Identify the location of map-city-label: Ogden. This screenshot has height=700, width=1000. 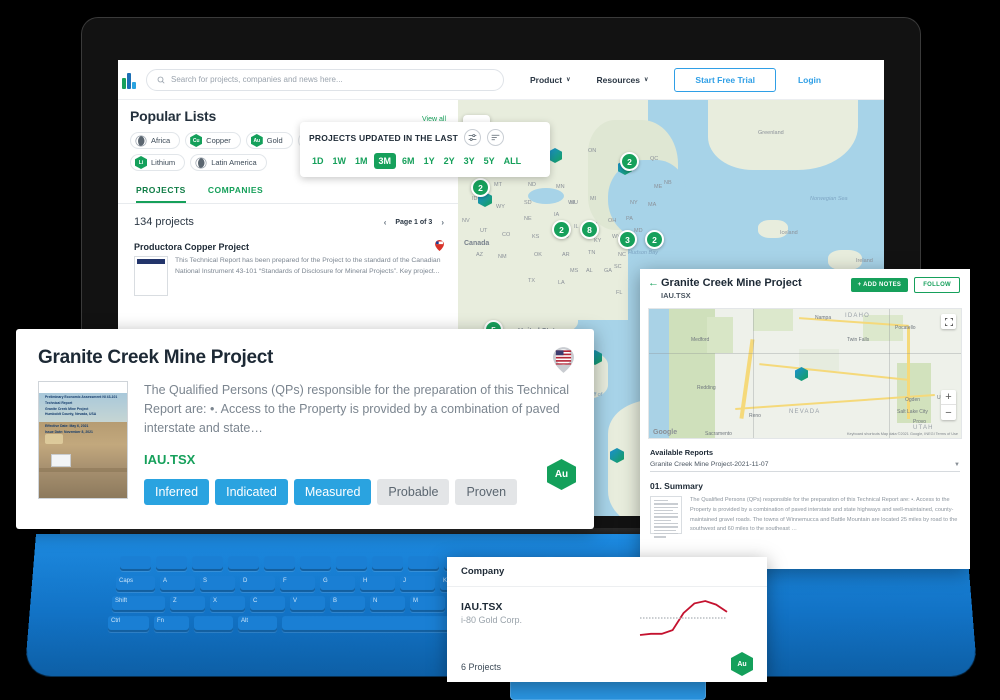
(913, 400).